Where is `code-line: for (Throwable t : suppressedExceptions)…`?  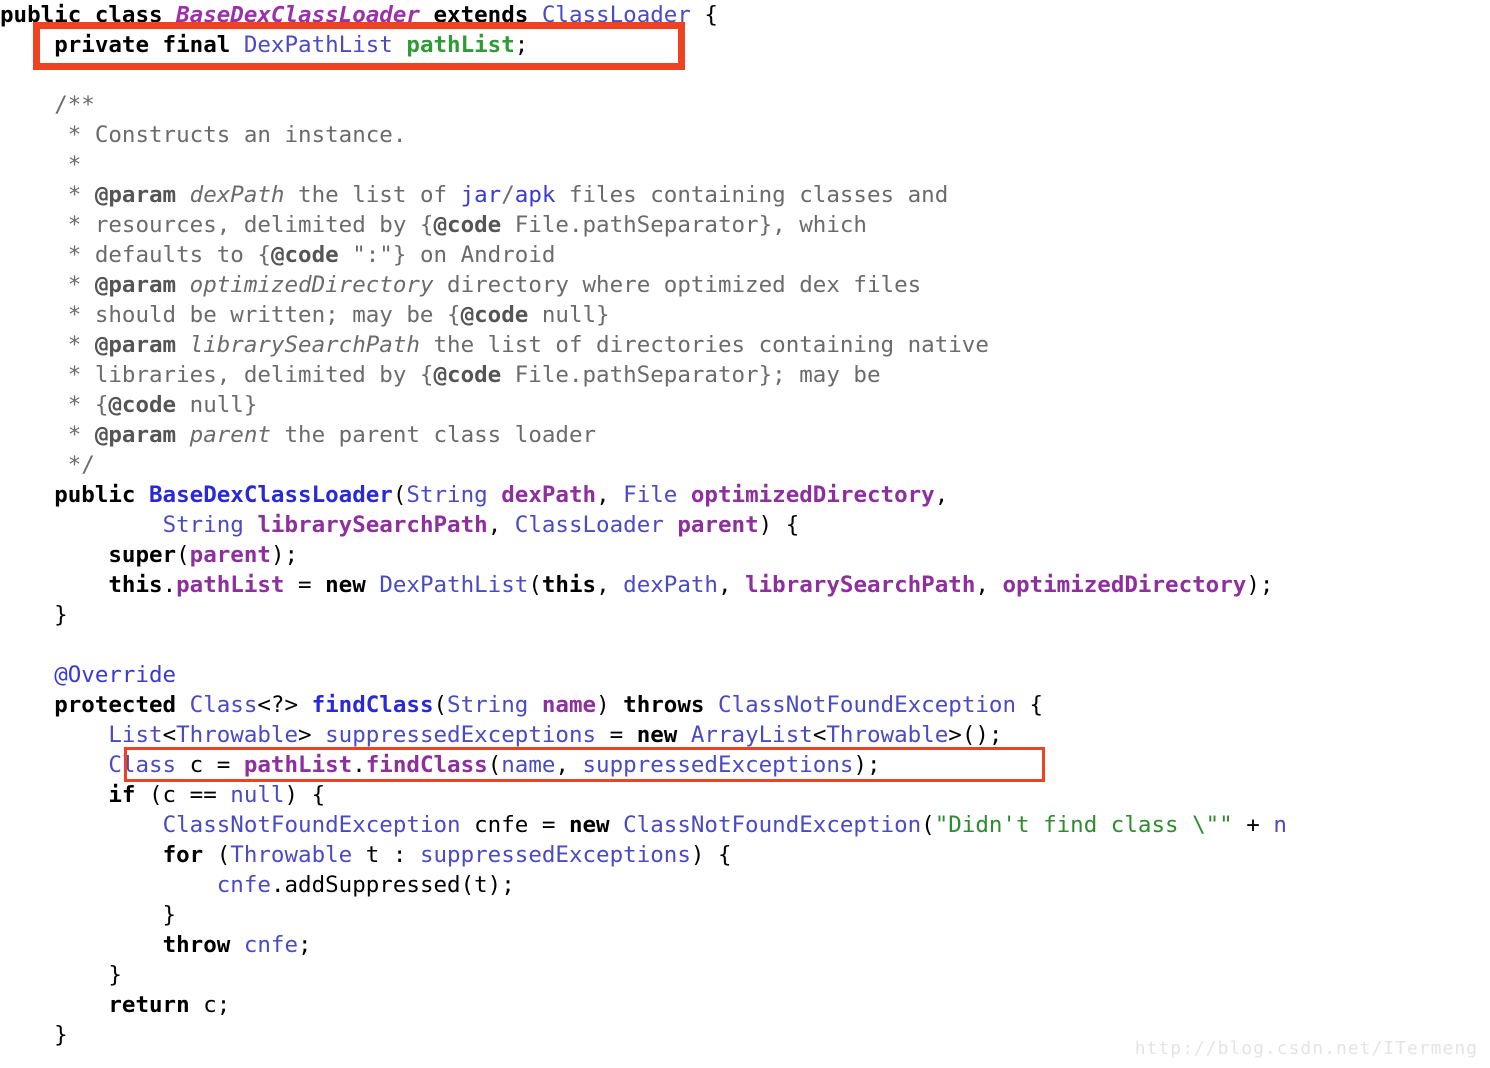 code-line: for (Throwable t : suppressedExceptions)… is located at coordinates (745, 855).